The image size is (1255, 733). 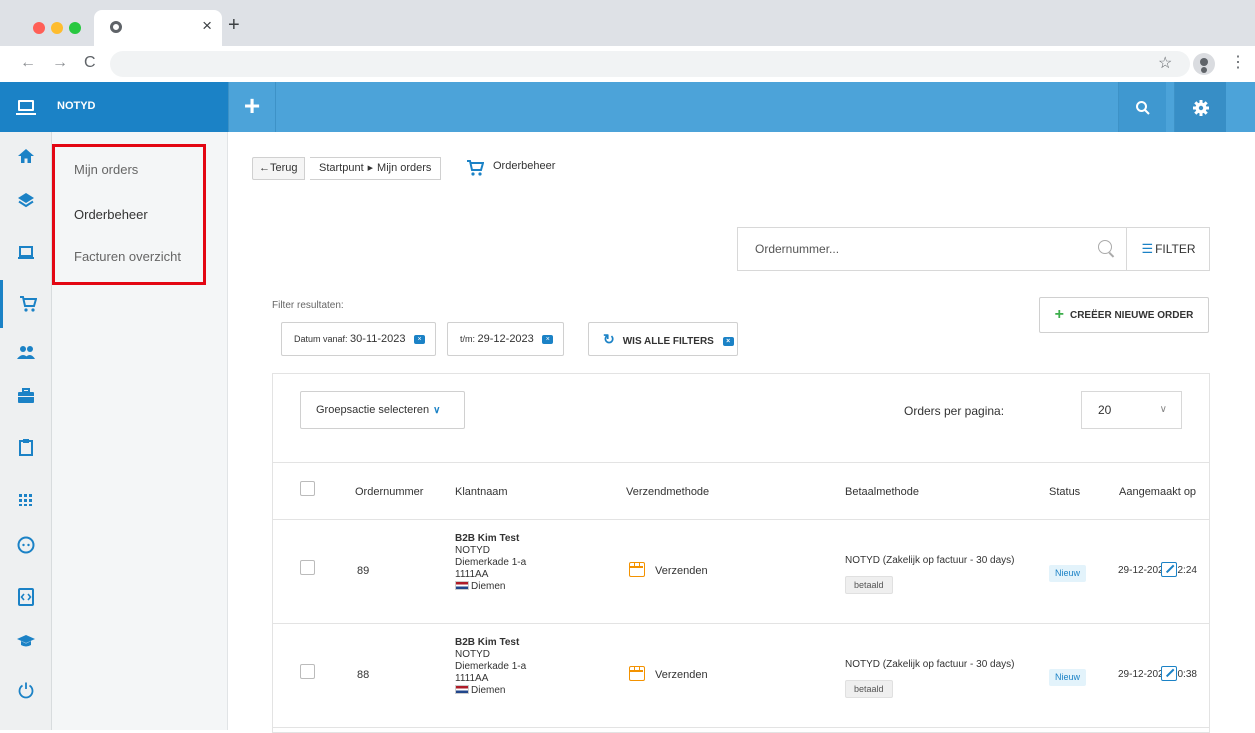 What do you see at coordinates (1064, 492) in the screenshot?
I see `column-header-status: Status` at bounding box center [1064, 492].